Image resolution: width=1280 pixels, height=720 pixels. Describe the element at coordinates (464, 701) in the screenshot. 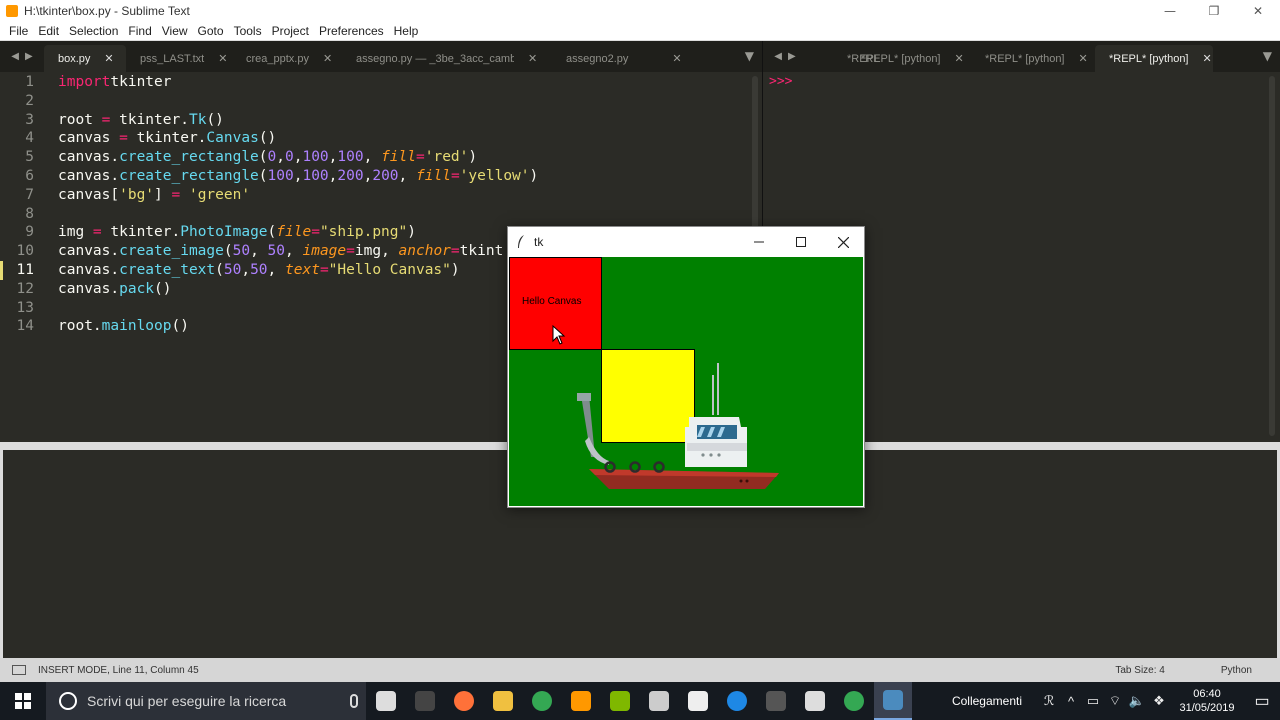

I see `taskbar-app-firefox` at that location.